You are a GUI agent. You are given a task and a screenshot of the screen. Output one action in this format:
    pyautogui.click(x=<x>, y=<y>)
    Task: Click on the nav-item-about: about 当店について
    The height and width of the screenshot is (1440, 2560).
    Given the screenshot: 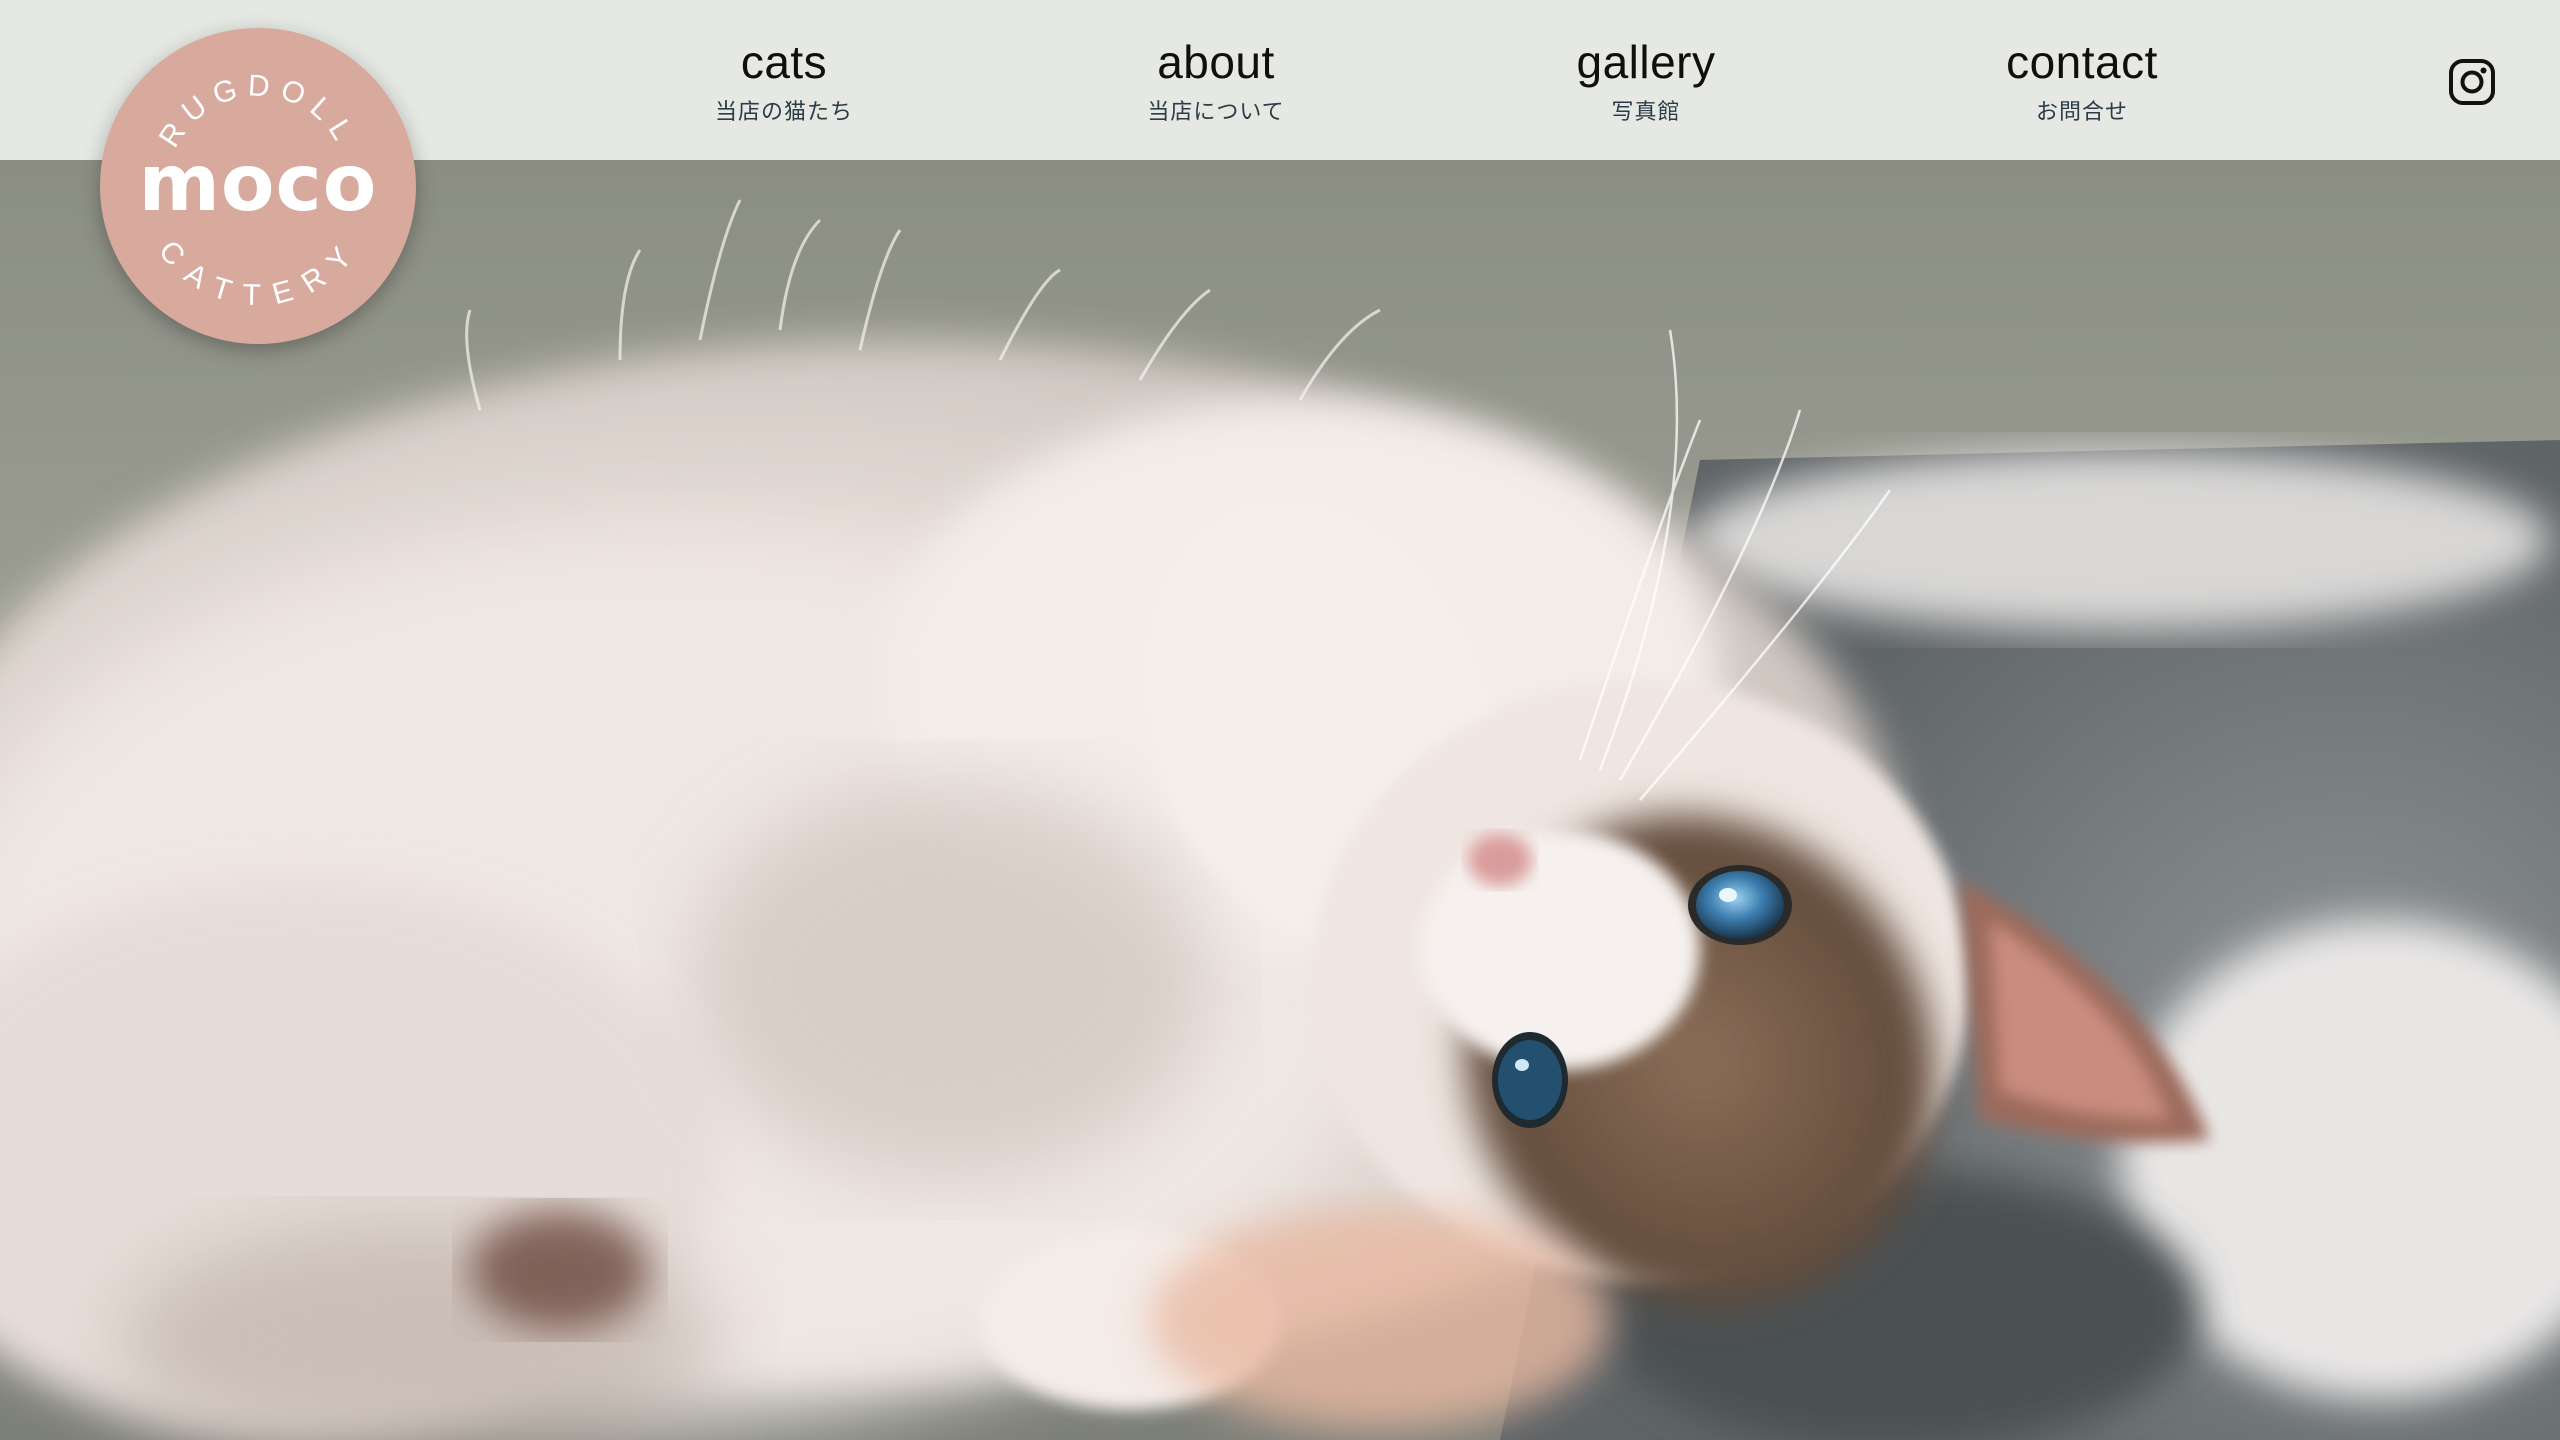 What is the action you would take?
    pyautogui.click(x=1216, y=80)
    